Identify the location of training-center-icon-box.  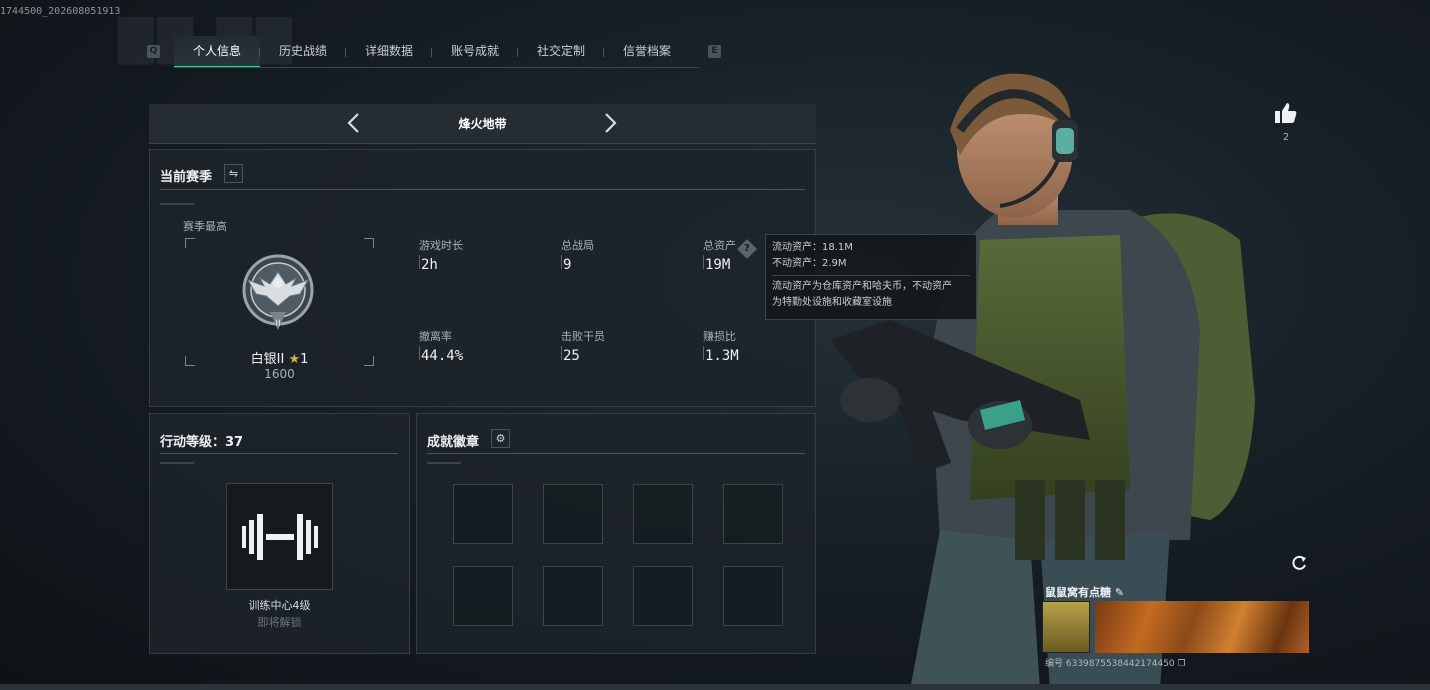
(279, 536).